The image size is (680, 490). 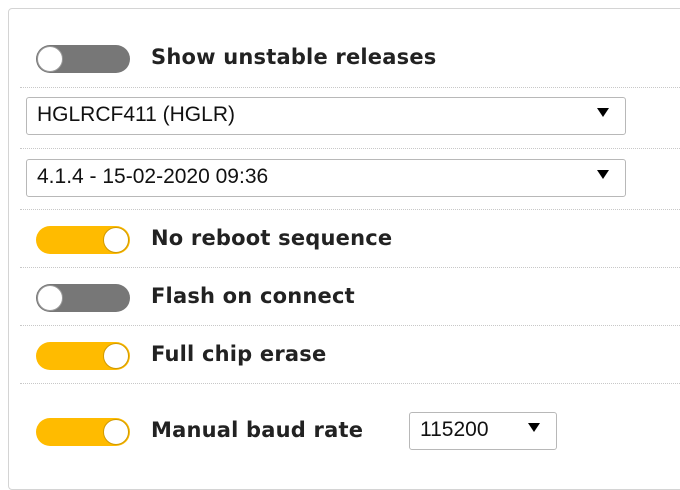 I want to click on no-reboot-sequence-label: No reboot sequence, so click(x=272, y=238).